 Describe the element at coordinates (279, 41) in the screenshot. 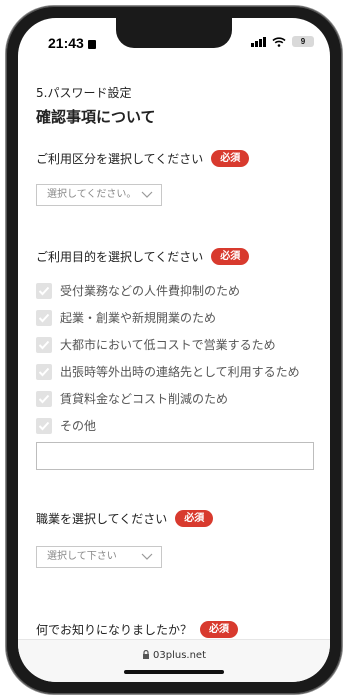

I see `wifi-icon` at that location.